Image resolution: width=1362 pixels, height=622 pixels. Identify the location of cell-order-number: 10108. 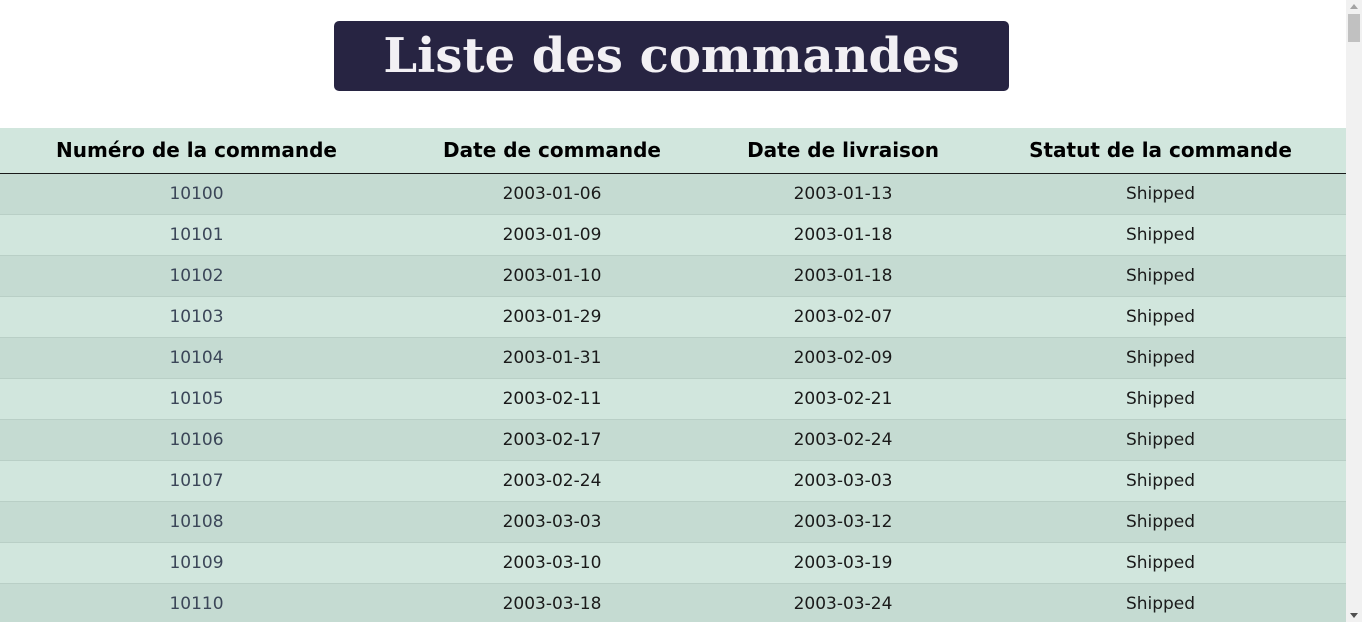
(196, 522).